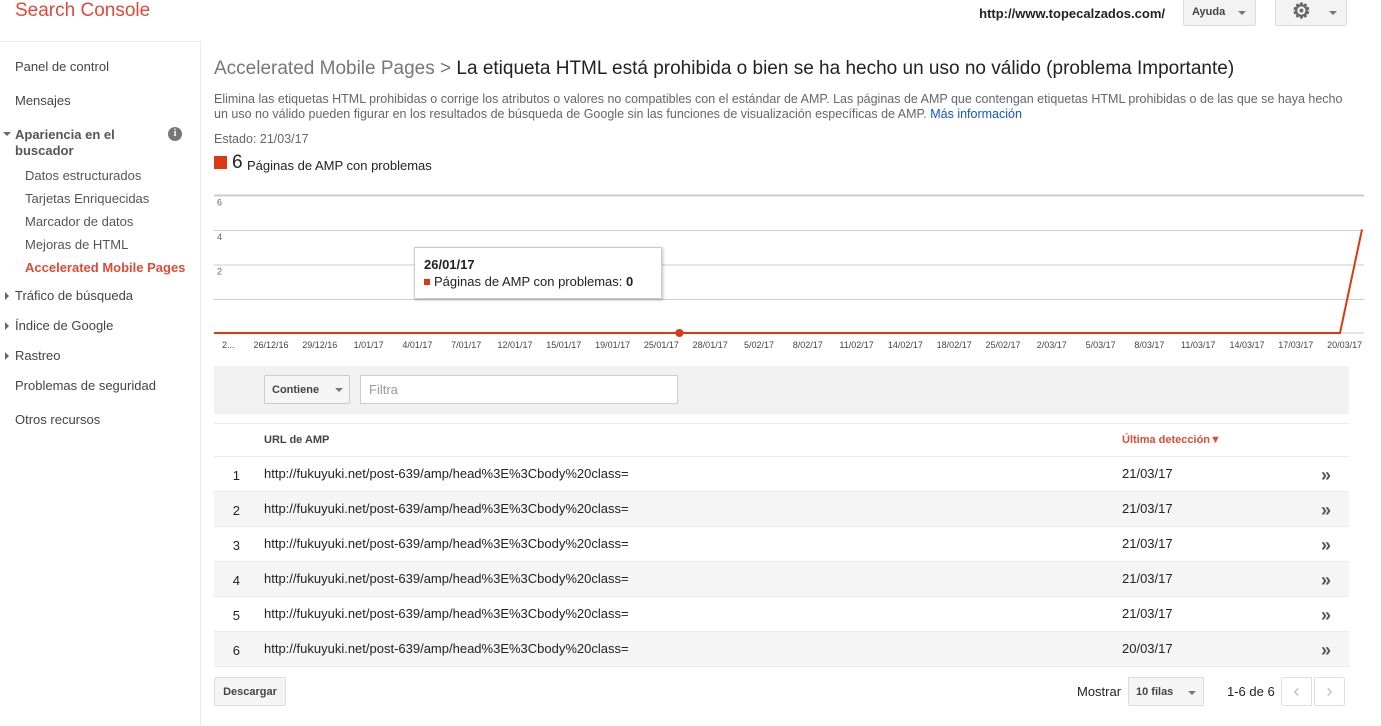 Image resolution: width=1381 pixels, height=726 pixels. What do you see at coordinates (236, 510) in the screenshot?
I see `row-number: 2` at bounding box center [236, 510].